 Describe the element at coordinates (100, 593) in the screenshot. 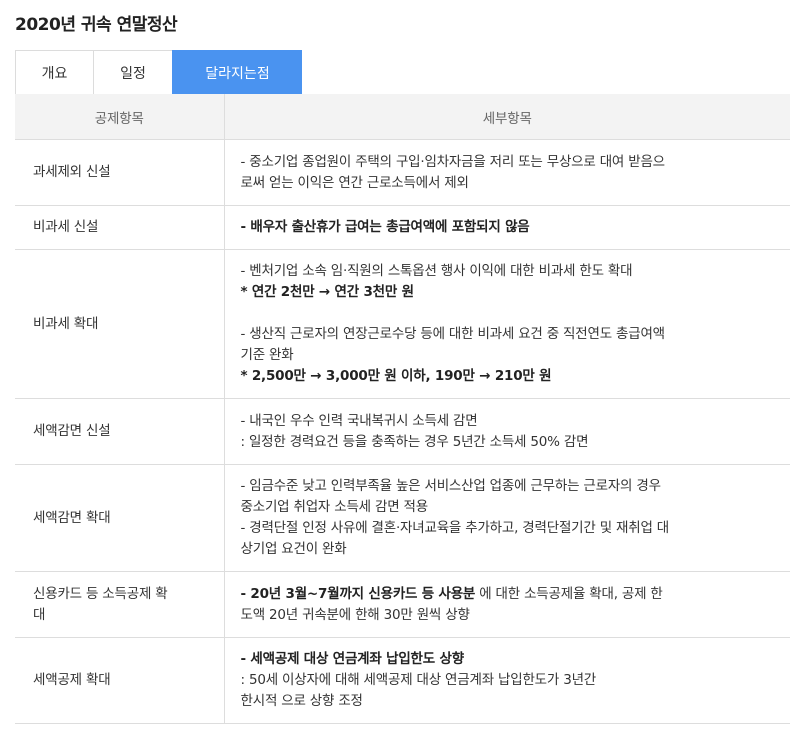

I see `category-line: 신용카드 등 소득공제 확` at that location.